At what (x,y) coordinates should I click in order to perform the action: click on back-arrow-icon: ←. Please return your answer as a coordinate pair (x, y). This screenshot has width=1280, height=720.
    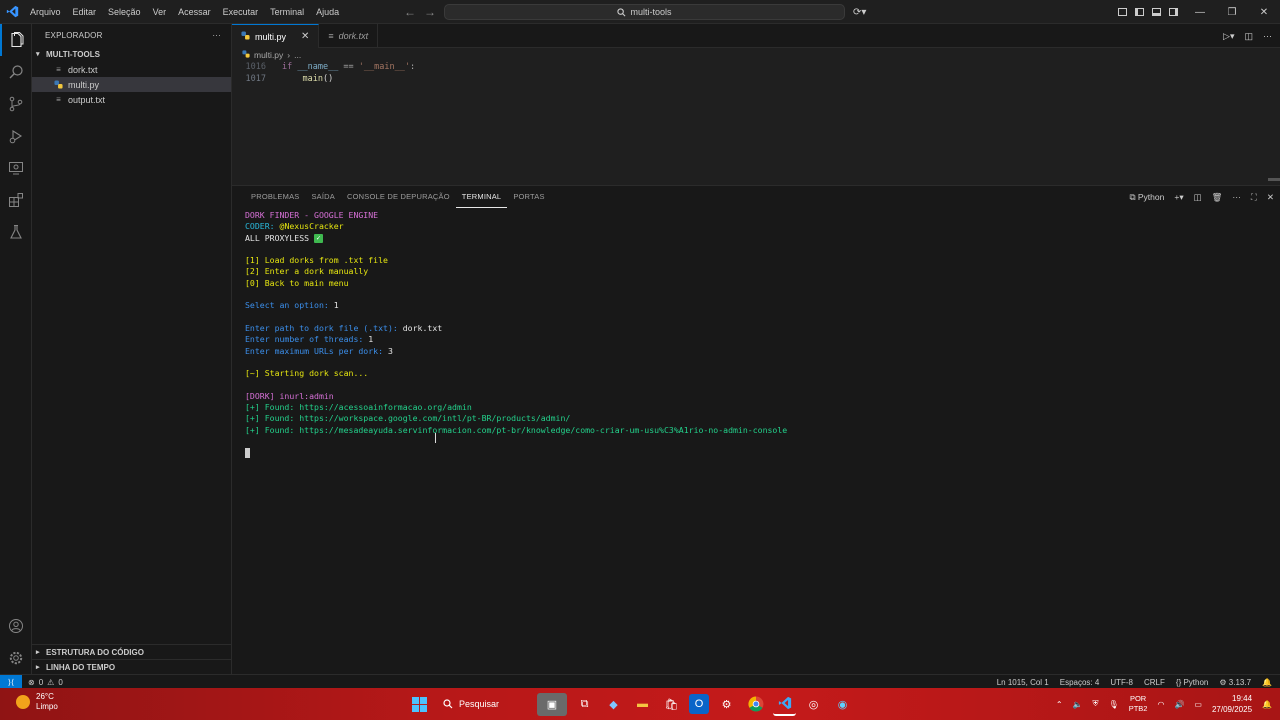
    Looking at the image, I should click on (410, 12).